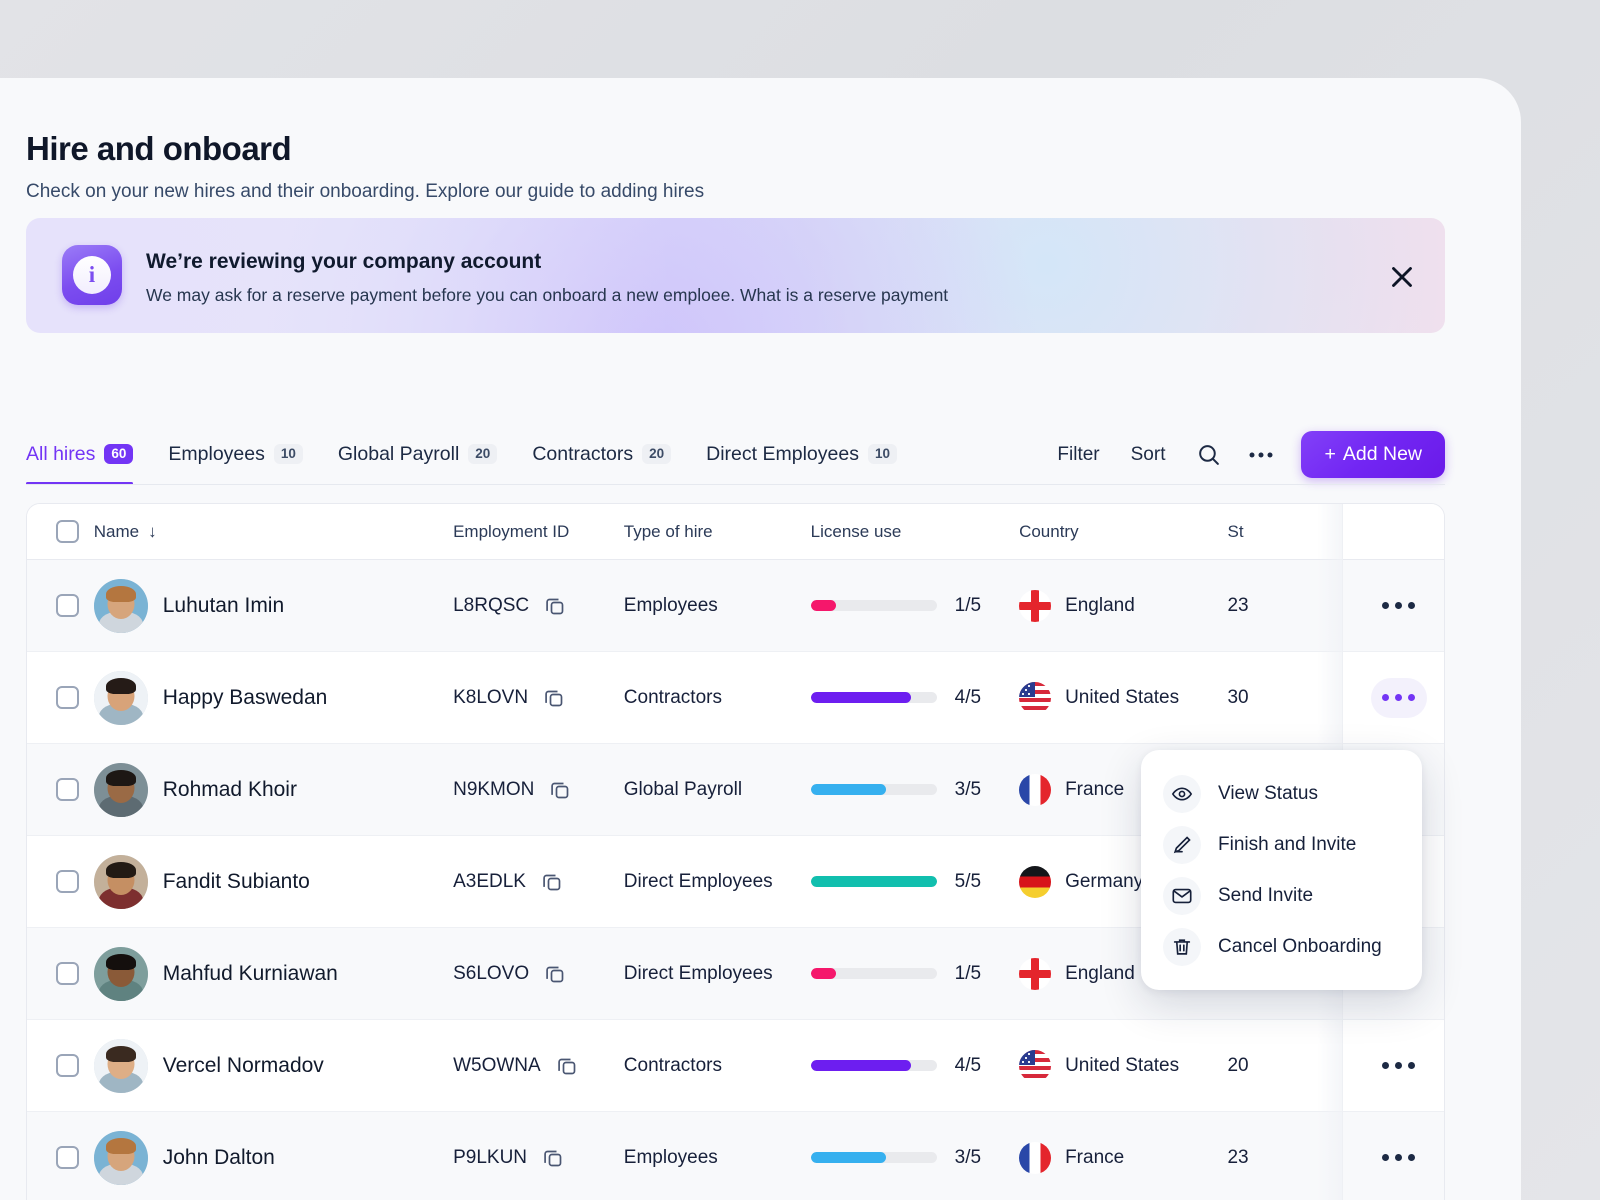  What do you see at coordinates (483, 454) in the screenshot?
I see `tab-count-badge: 20` at bounding box center [483, 454].